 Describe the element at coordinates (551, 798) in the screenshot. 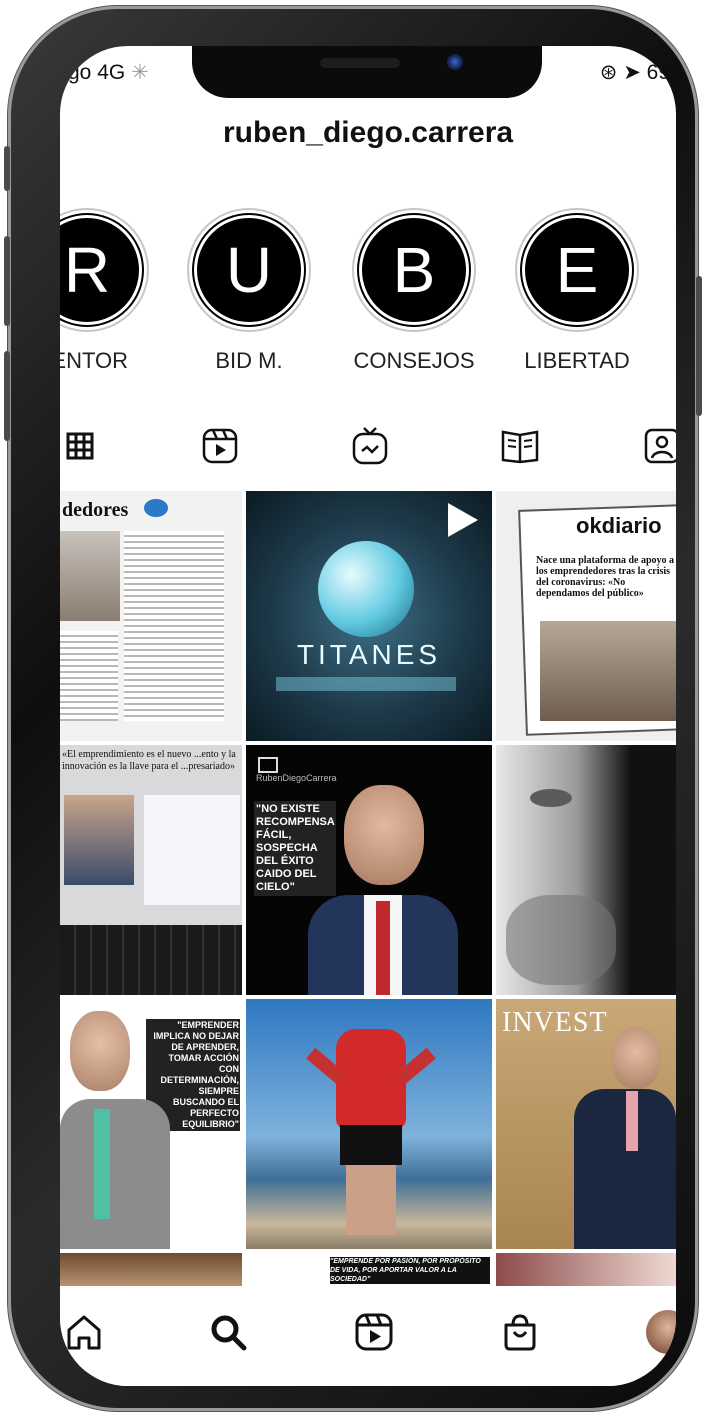

I see `eye-shape` at that location.